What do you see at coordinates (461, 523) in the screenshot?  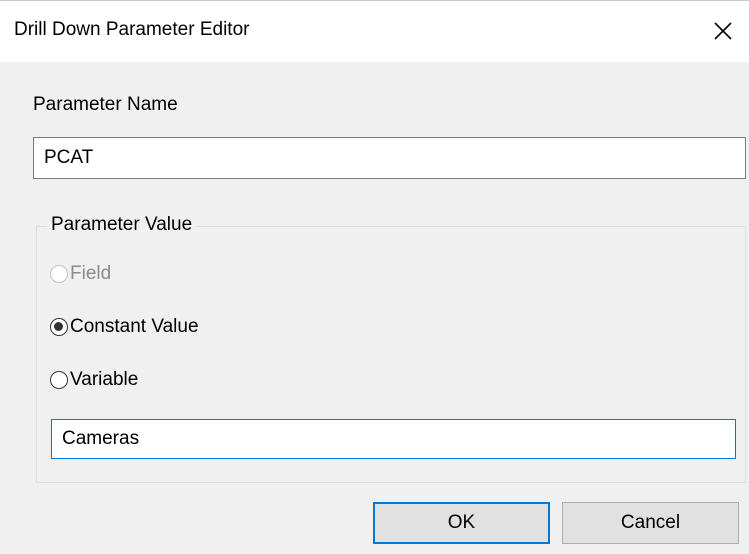 I see `ok-button: OK` at bounding box center [461, 523].